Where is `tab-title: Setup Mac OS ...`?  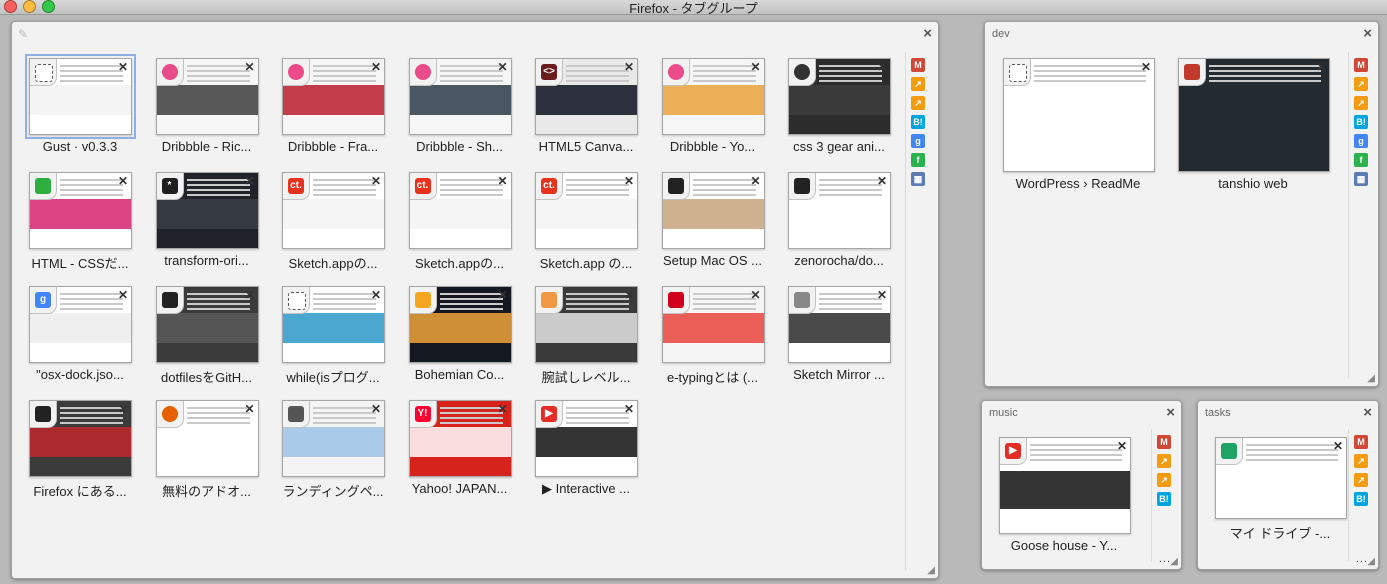
tab-title: Setup Mac OS ... is located at coordinates (712, 260).